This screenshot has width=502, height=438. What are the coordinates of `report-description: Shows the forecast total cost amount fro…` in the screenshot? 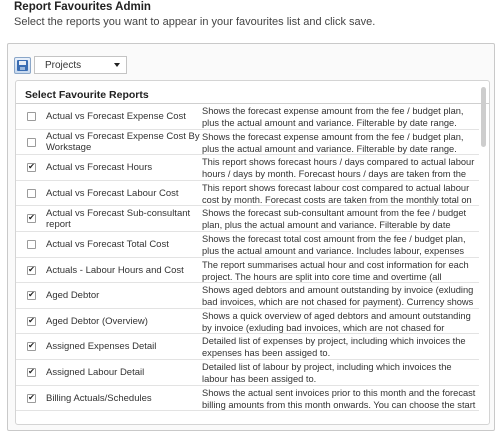 It's located at (334, 244).